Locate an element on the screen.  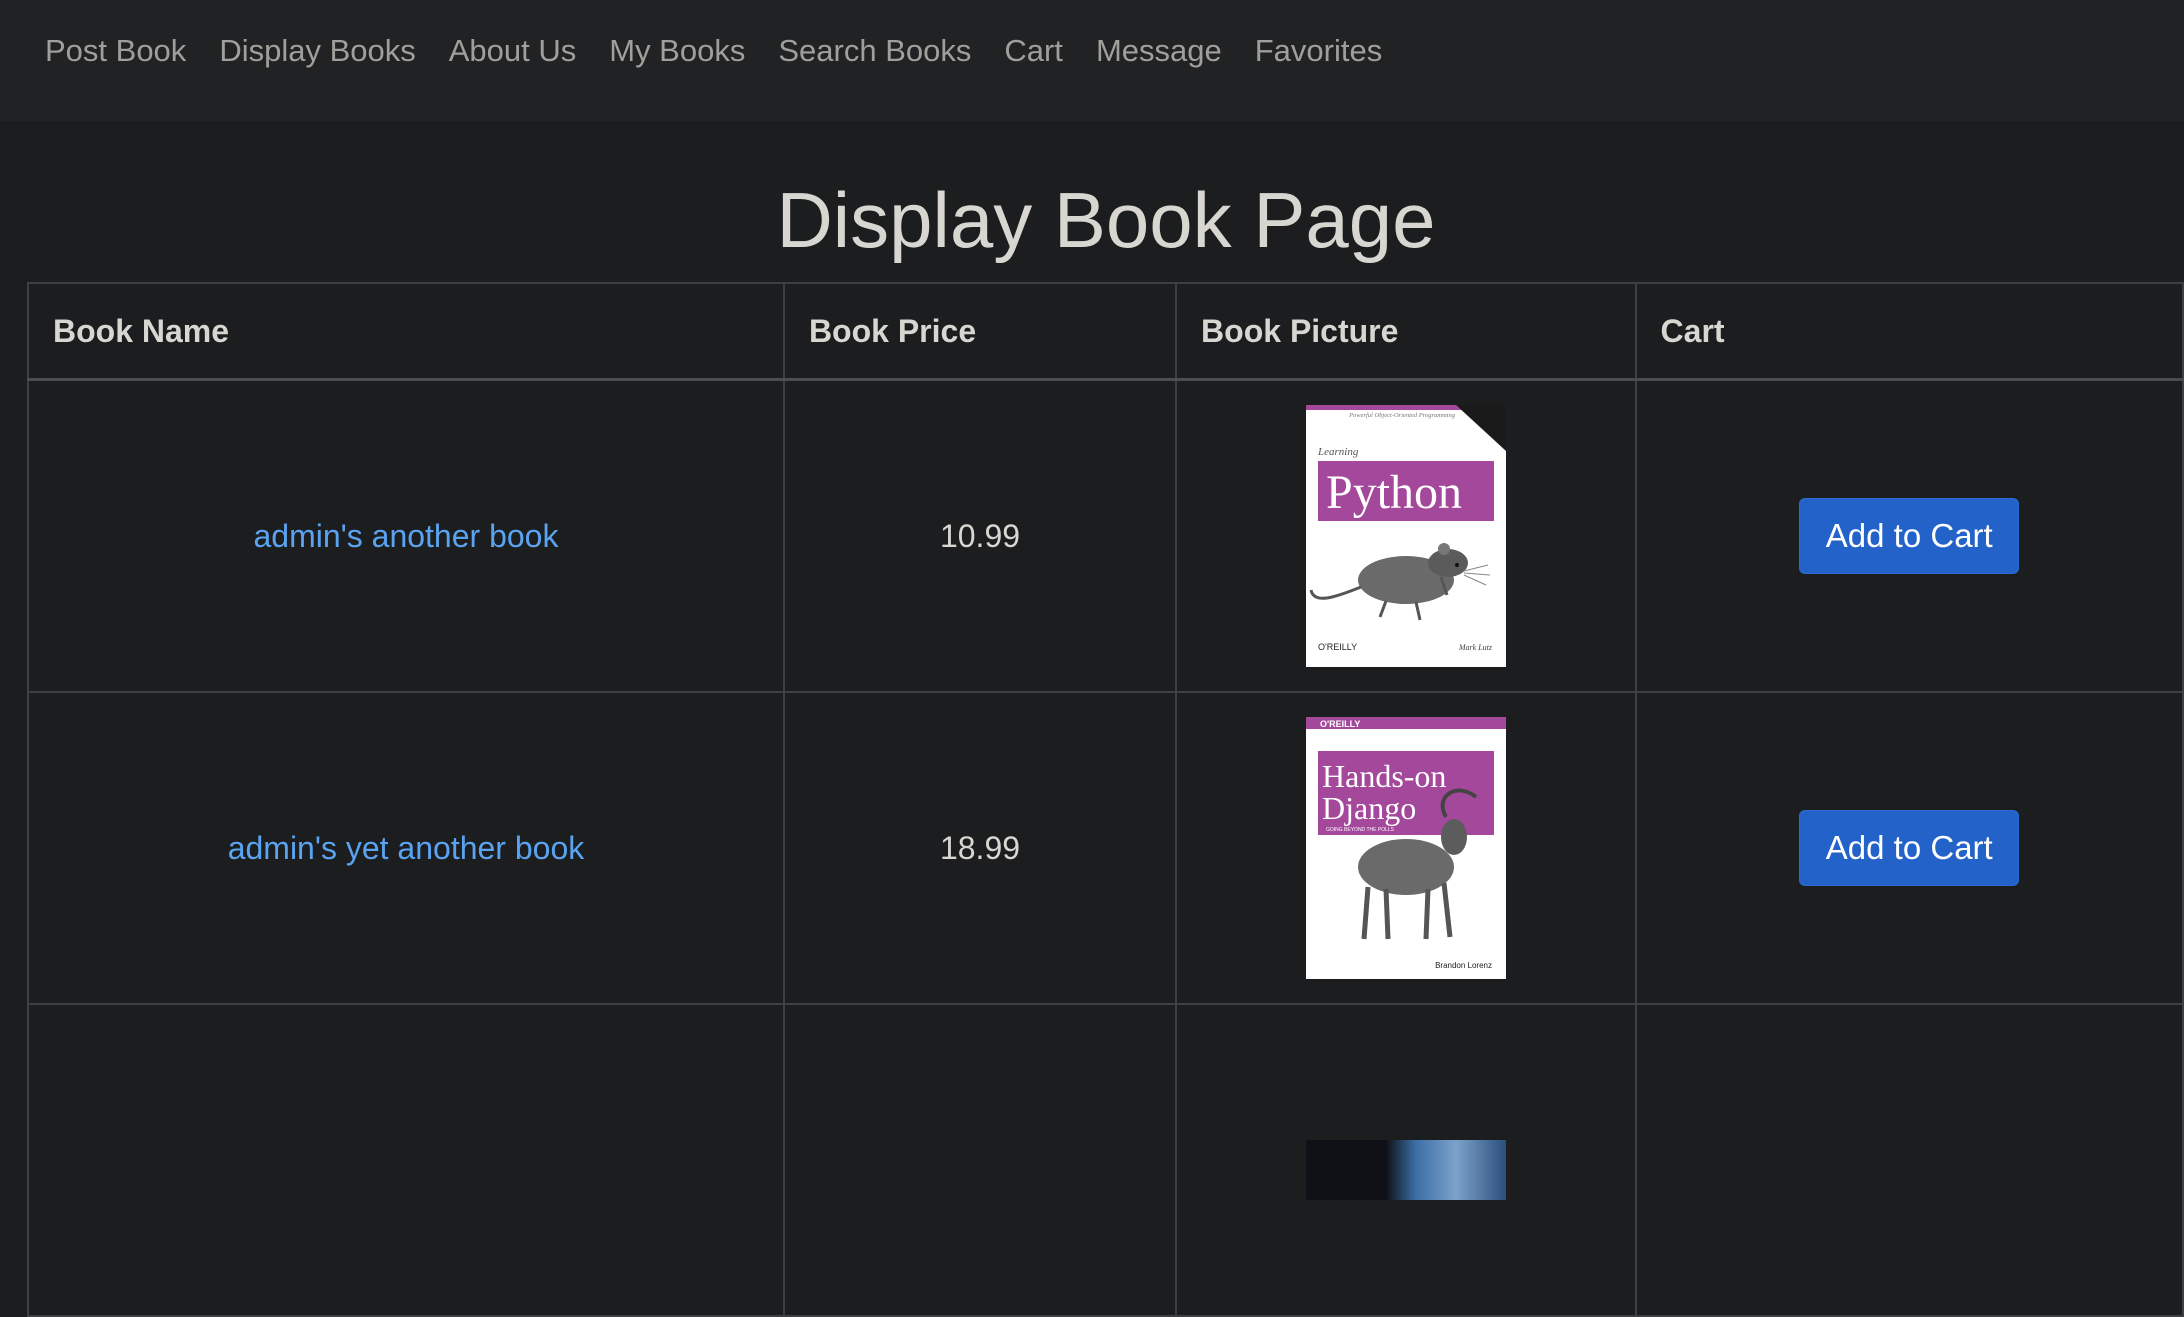
nav-my-books: My Books is located at coordinates (677, 51).